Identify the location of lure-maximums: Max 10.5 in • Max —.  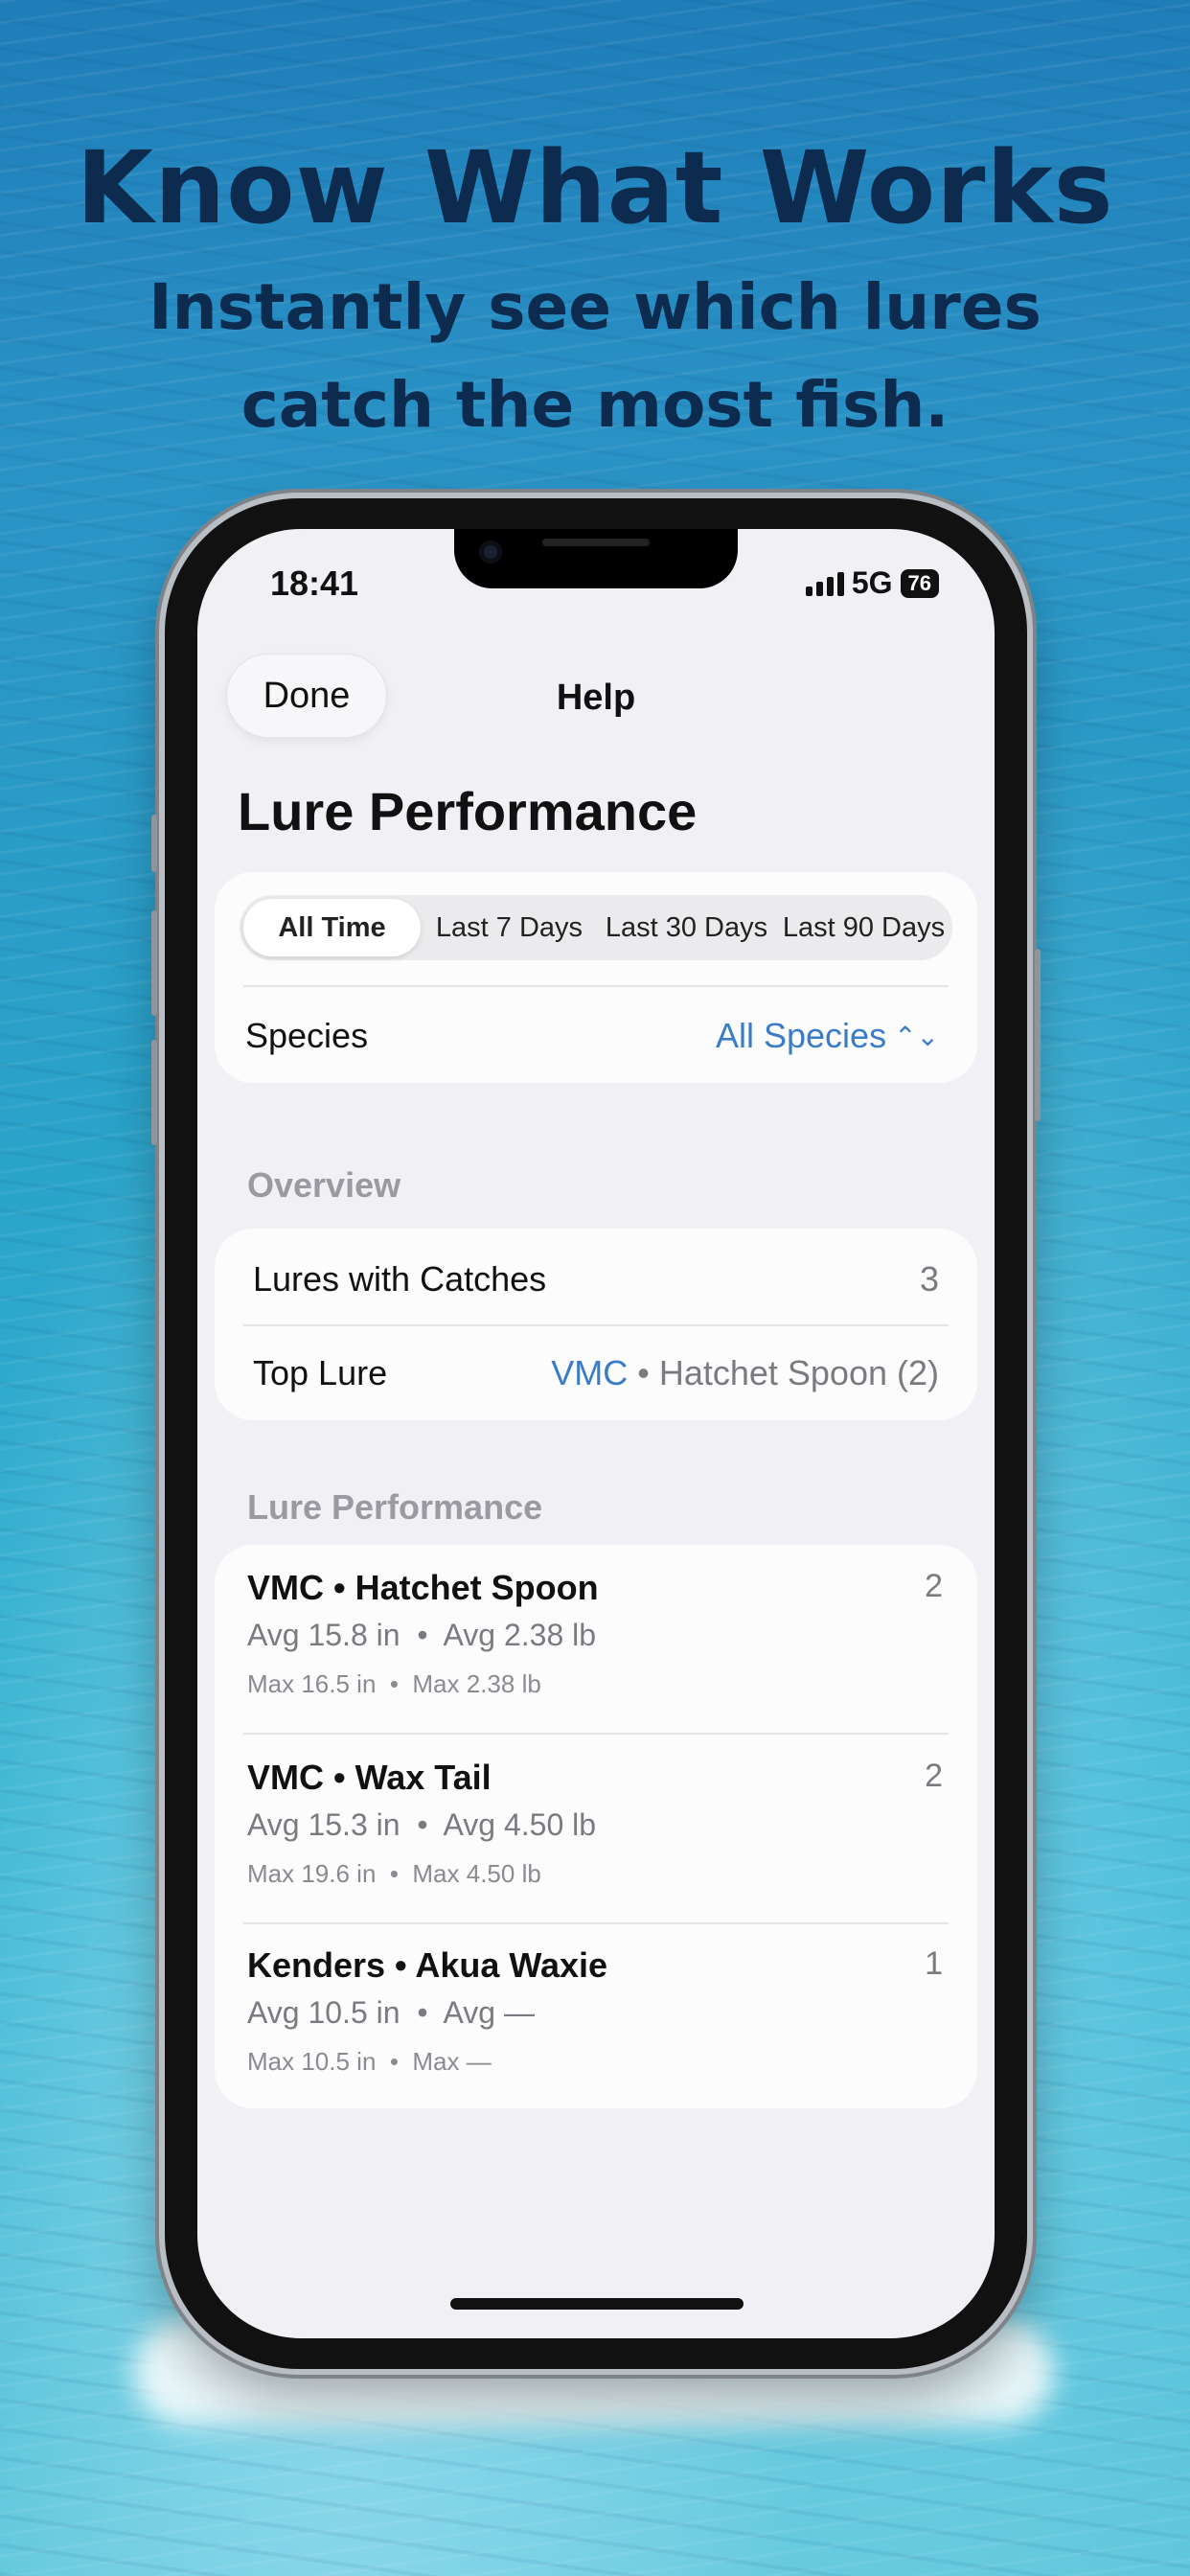
(370, 2061).